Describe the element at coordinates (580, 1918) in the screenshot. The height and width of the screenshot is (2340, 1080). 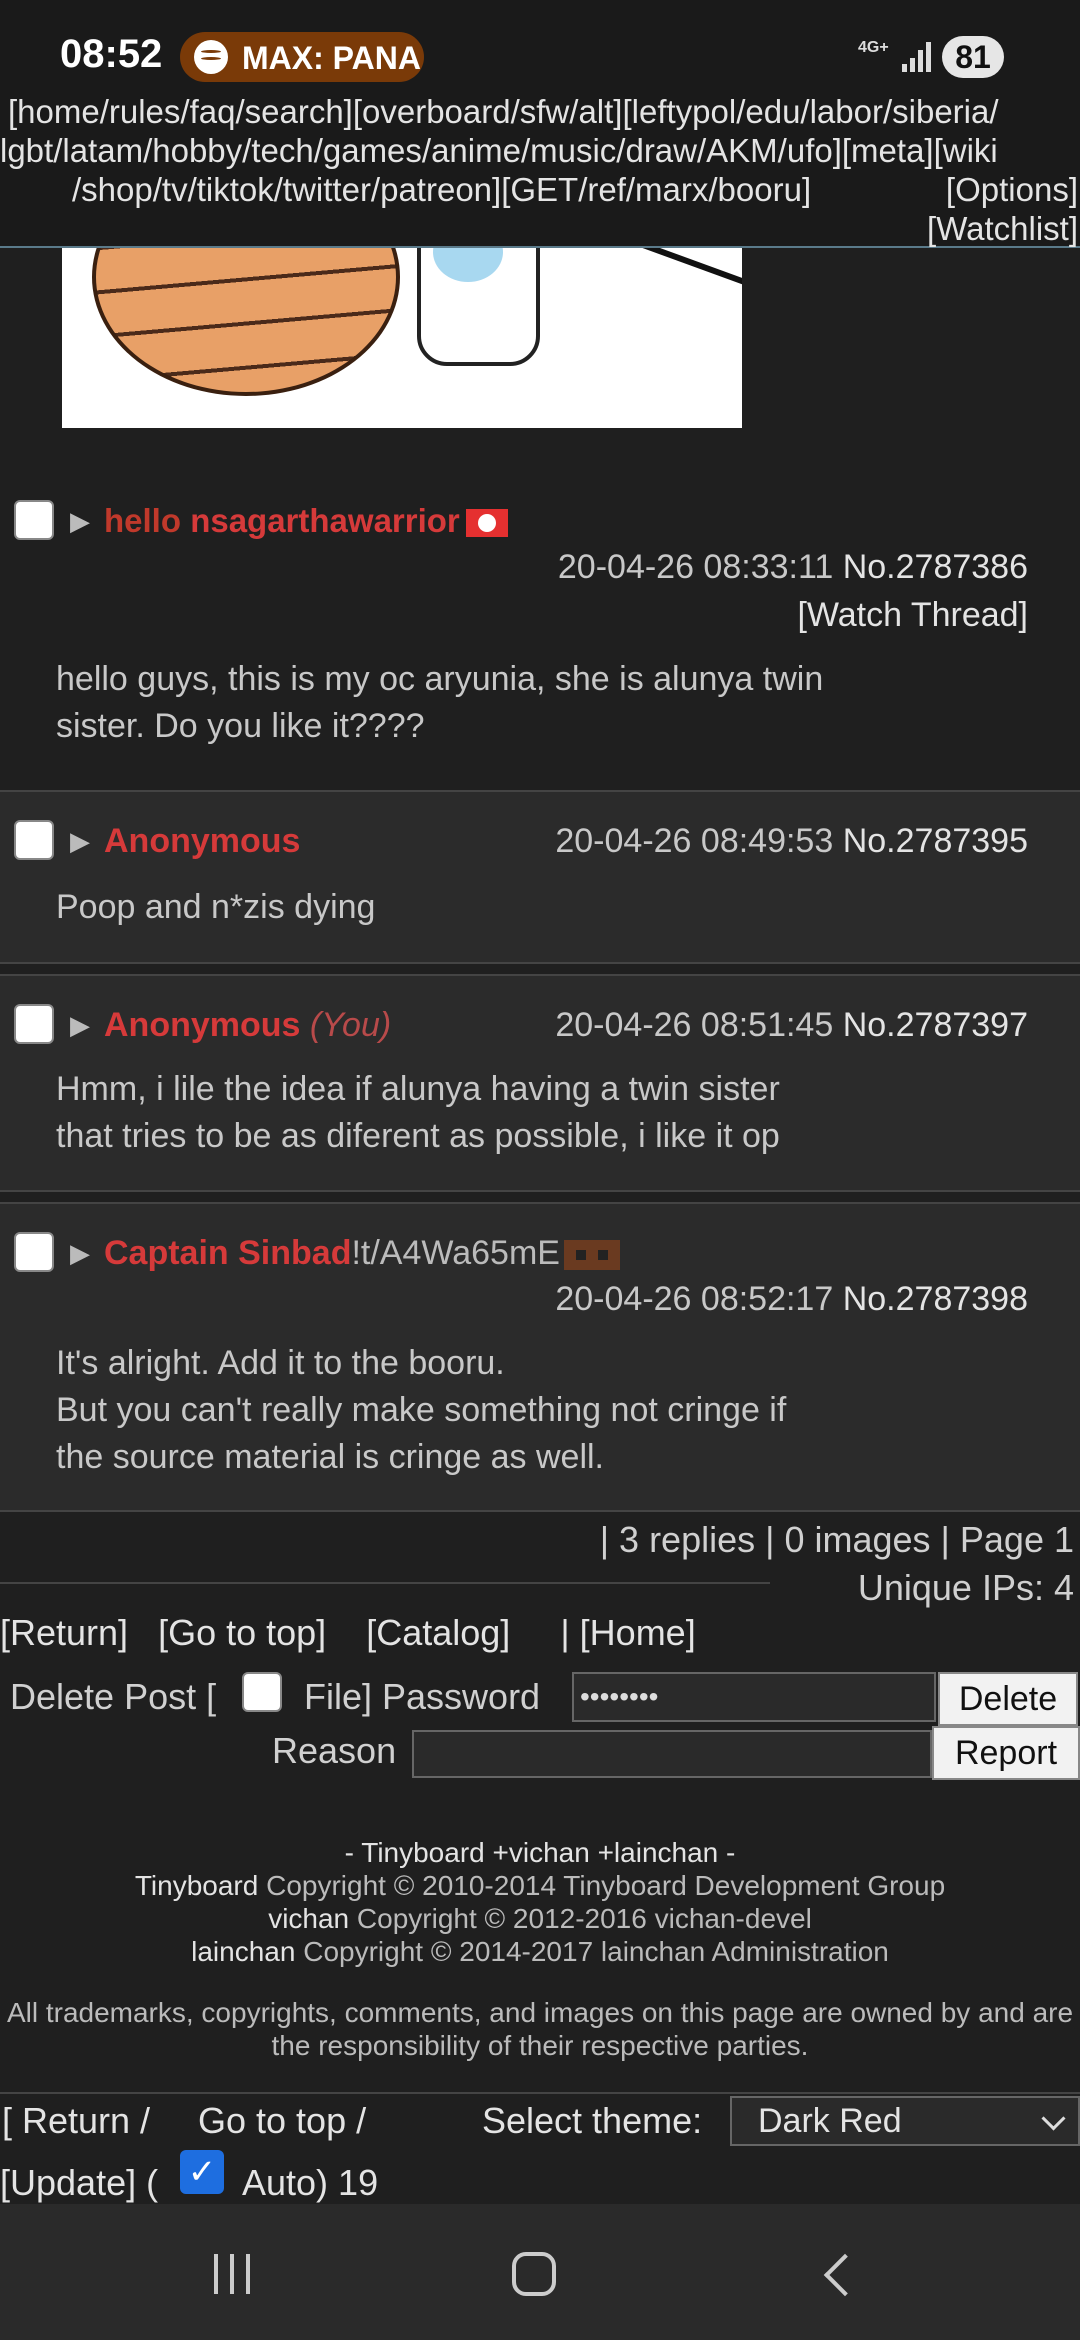
I see `vichan-copyright: Copyright © 2012-2016 vichan-devel` at that location.